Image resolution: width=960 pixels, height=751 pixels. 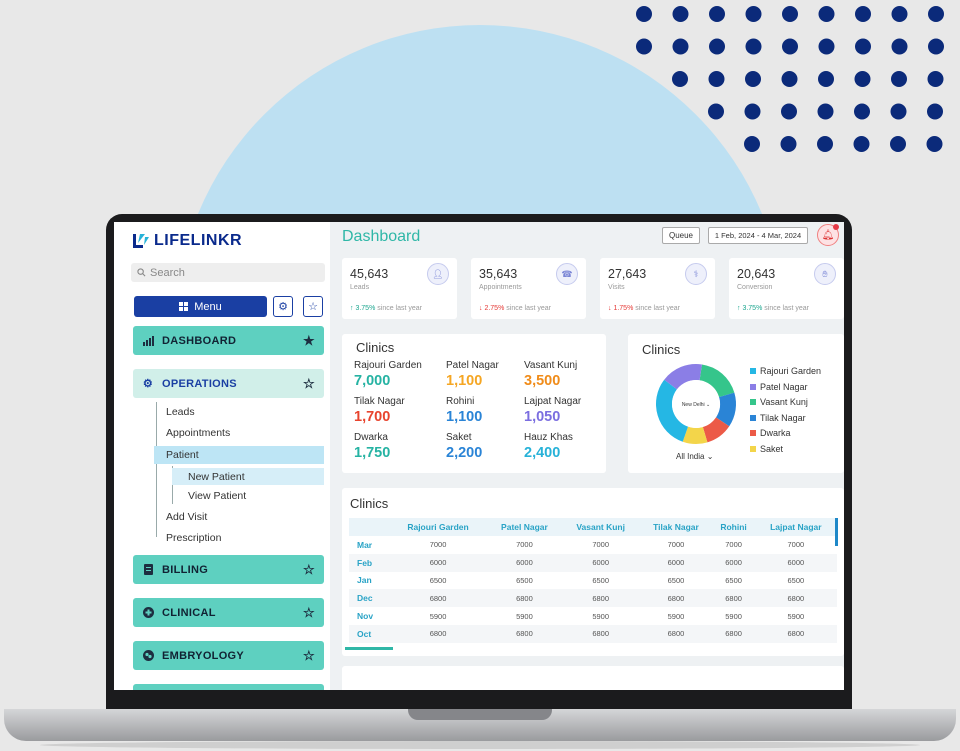 What do you see at coordinates (593, 562) in the screenshot?
I see `table-row: Feb 6000 6000 6000 6000 6000 6000` at bounding box center [593, 562].